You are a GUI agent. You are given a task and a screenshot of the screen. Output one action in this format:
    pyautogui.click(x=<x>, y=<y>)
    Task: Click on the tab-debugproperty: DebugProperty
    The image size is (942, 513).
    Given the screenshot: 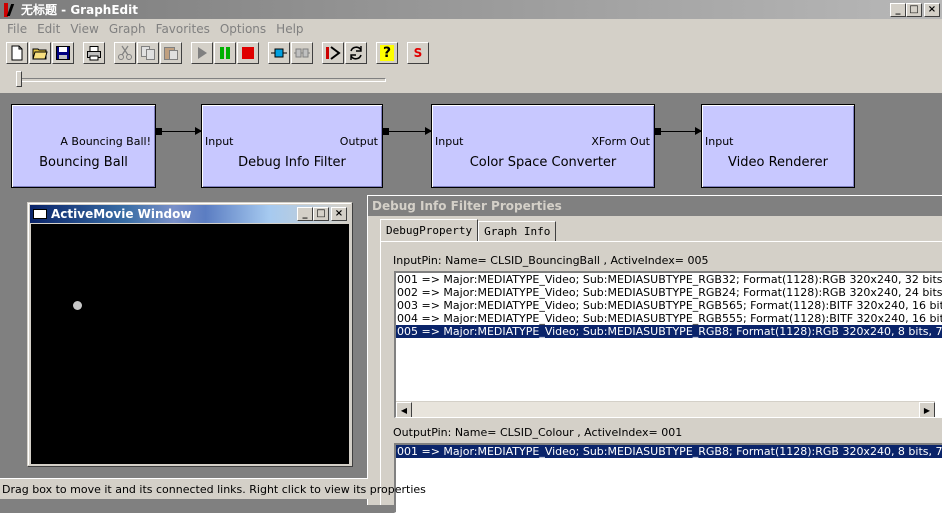 What is the action you would take?
    pyautogui.click(x=429, y=230)
    